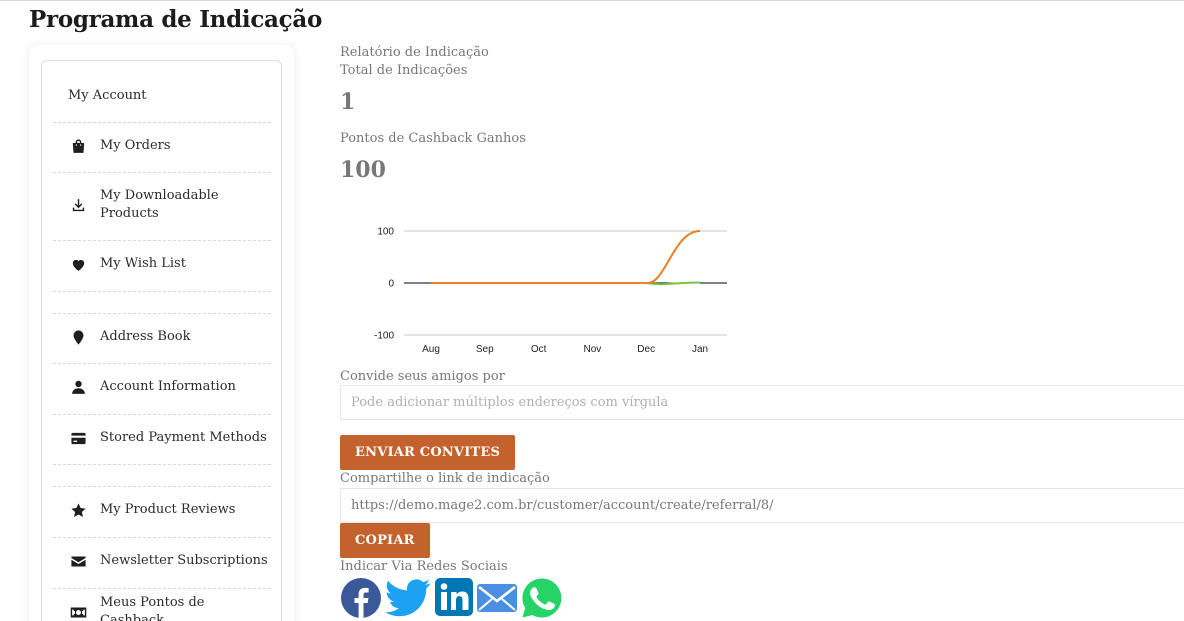  What do you see at coordinates (78, 611) in the screenshot?
I see `money-bill-icon` at bounding box center [78, 611].